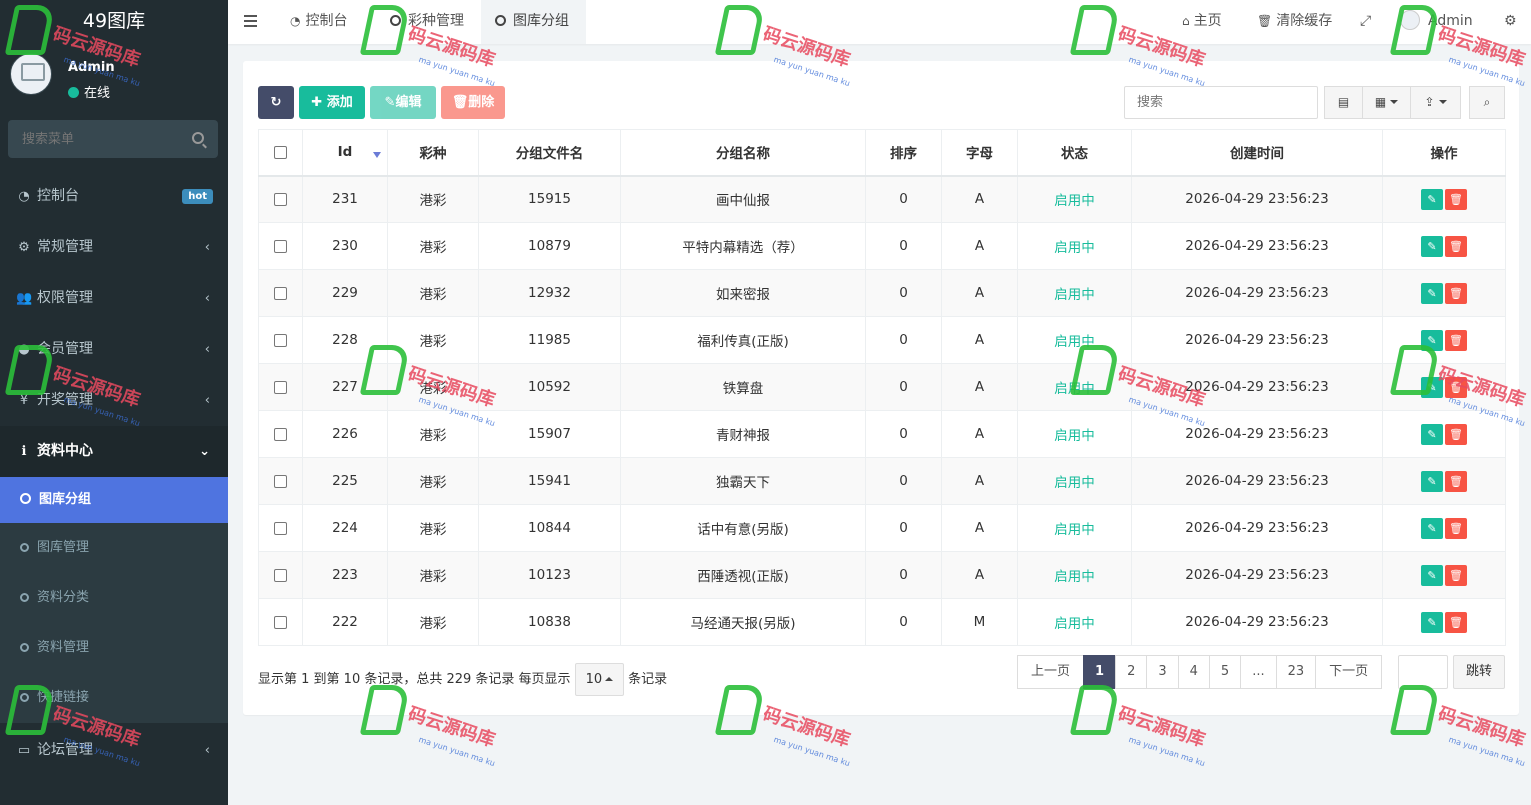 The width and height of the screenshot is (1531, 805). I want to click on table-row: 226 港彩 15907 青财神报 0 A 启用中 2026-04-29 23:56:23 ✎ 🗑, so click(882, 434).